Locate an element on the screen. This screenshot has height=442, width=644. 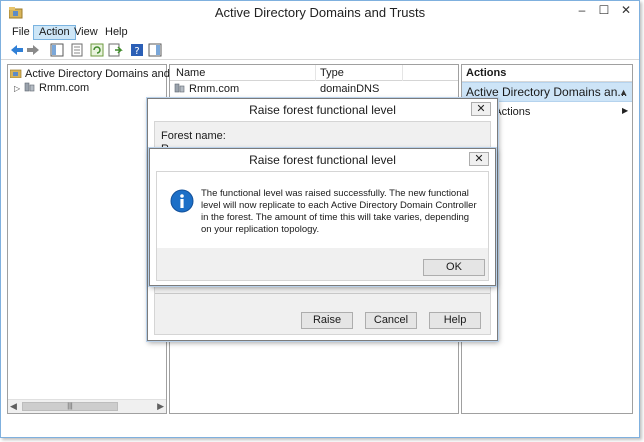
forward-icon is located at coordinates (33, 50).